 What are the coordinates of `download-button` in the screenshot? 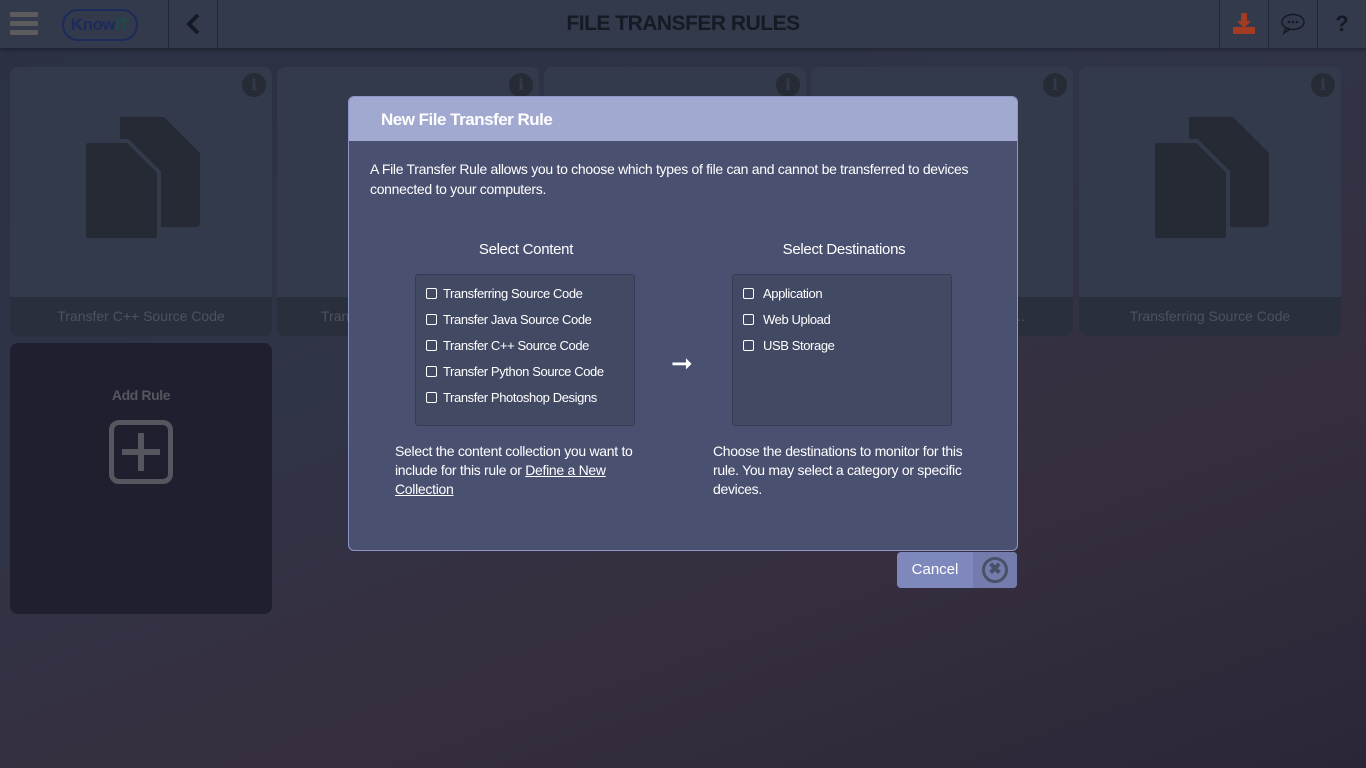 It's located at (1243, 24).